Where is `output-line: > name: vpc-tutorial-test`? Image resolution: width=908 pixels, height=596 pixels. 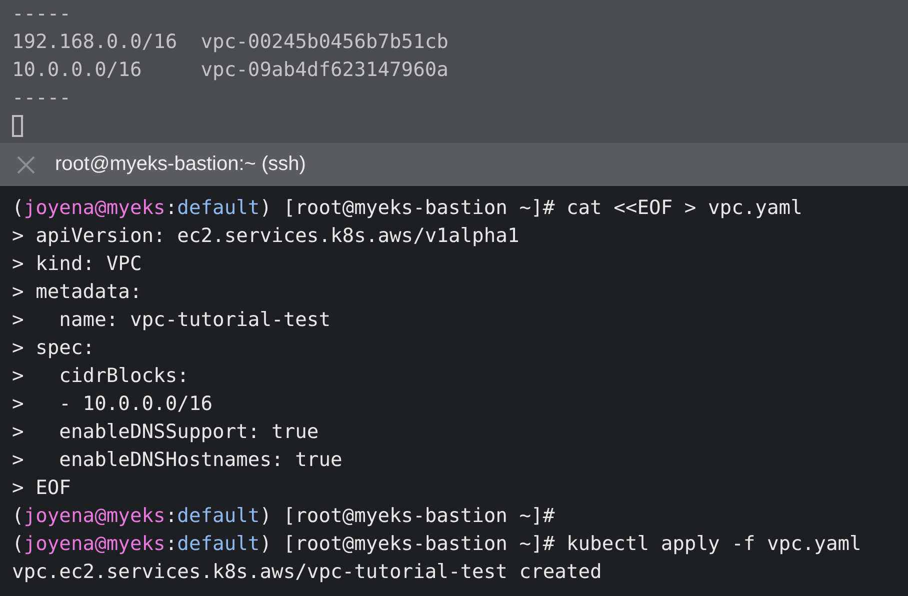
output-line: > name: vpc-tutorial-test is located at coordinates (171, 320).